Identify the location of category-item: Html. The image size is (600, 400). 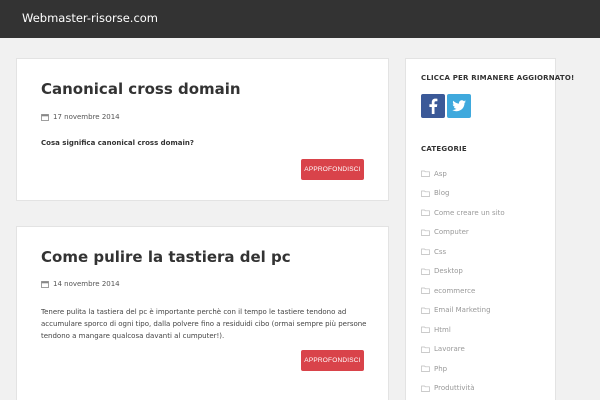
(463, 330).